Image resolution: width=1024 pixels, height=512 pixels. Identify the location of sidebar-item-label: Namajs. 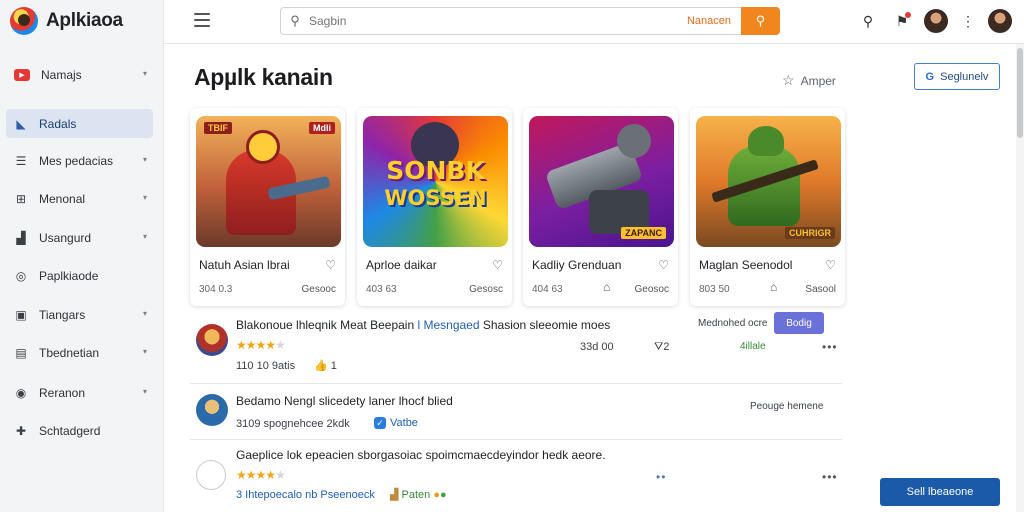
(61, 74).